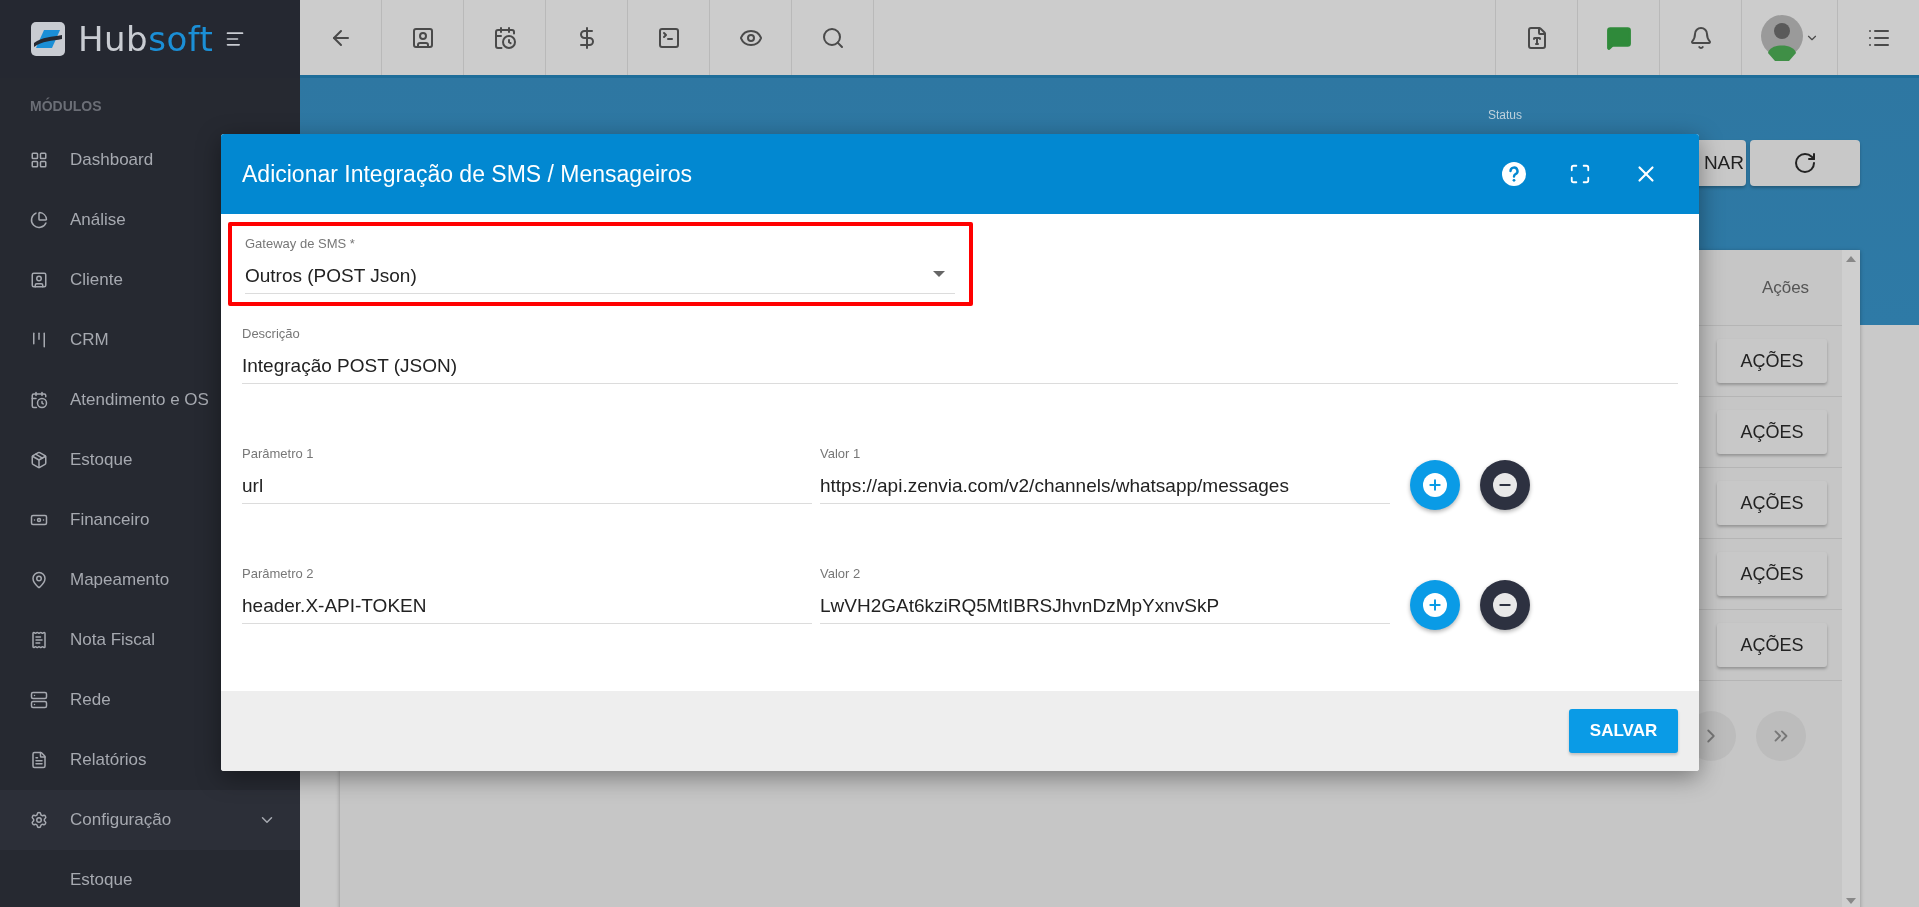  I want to click on parameter-field: Parâmetro 1 url, so click(527, 475).